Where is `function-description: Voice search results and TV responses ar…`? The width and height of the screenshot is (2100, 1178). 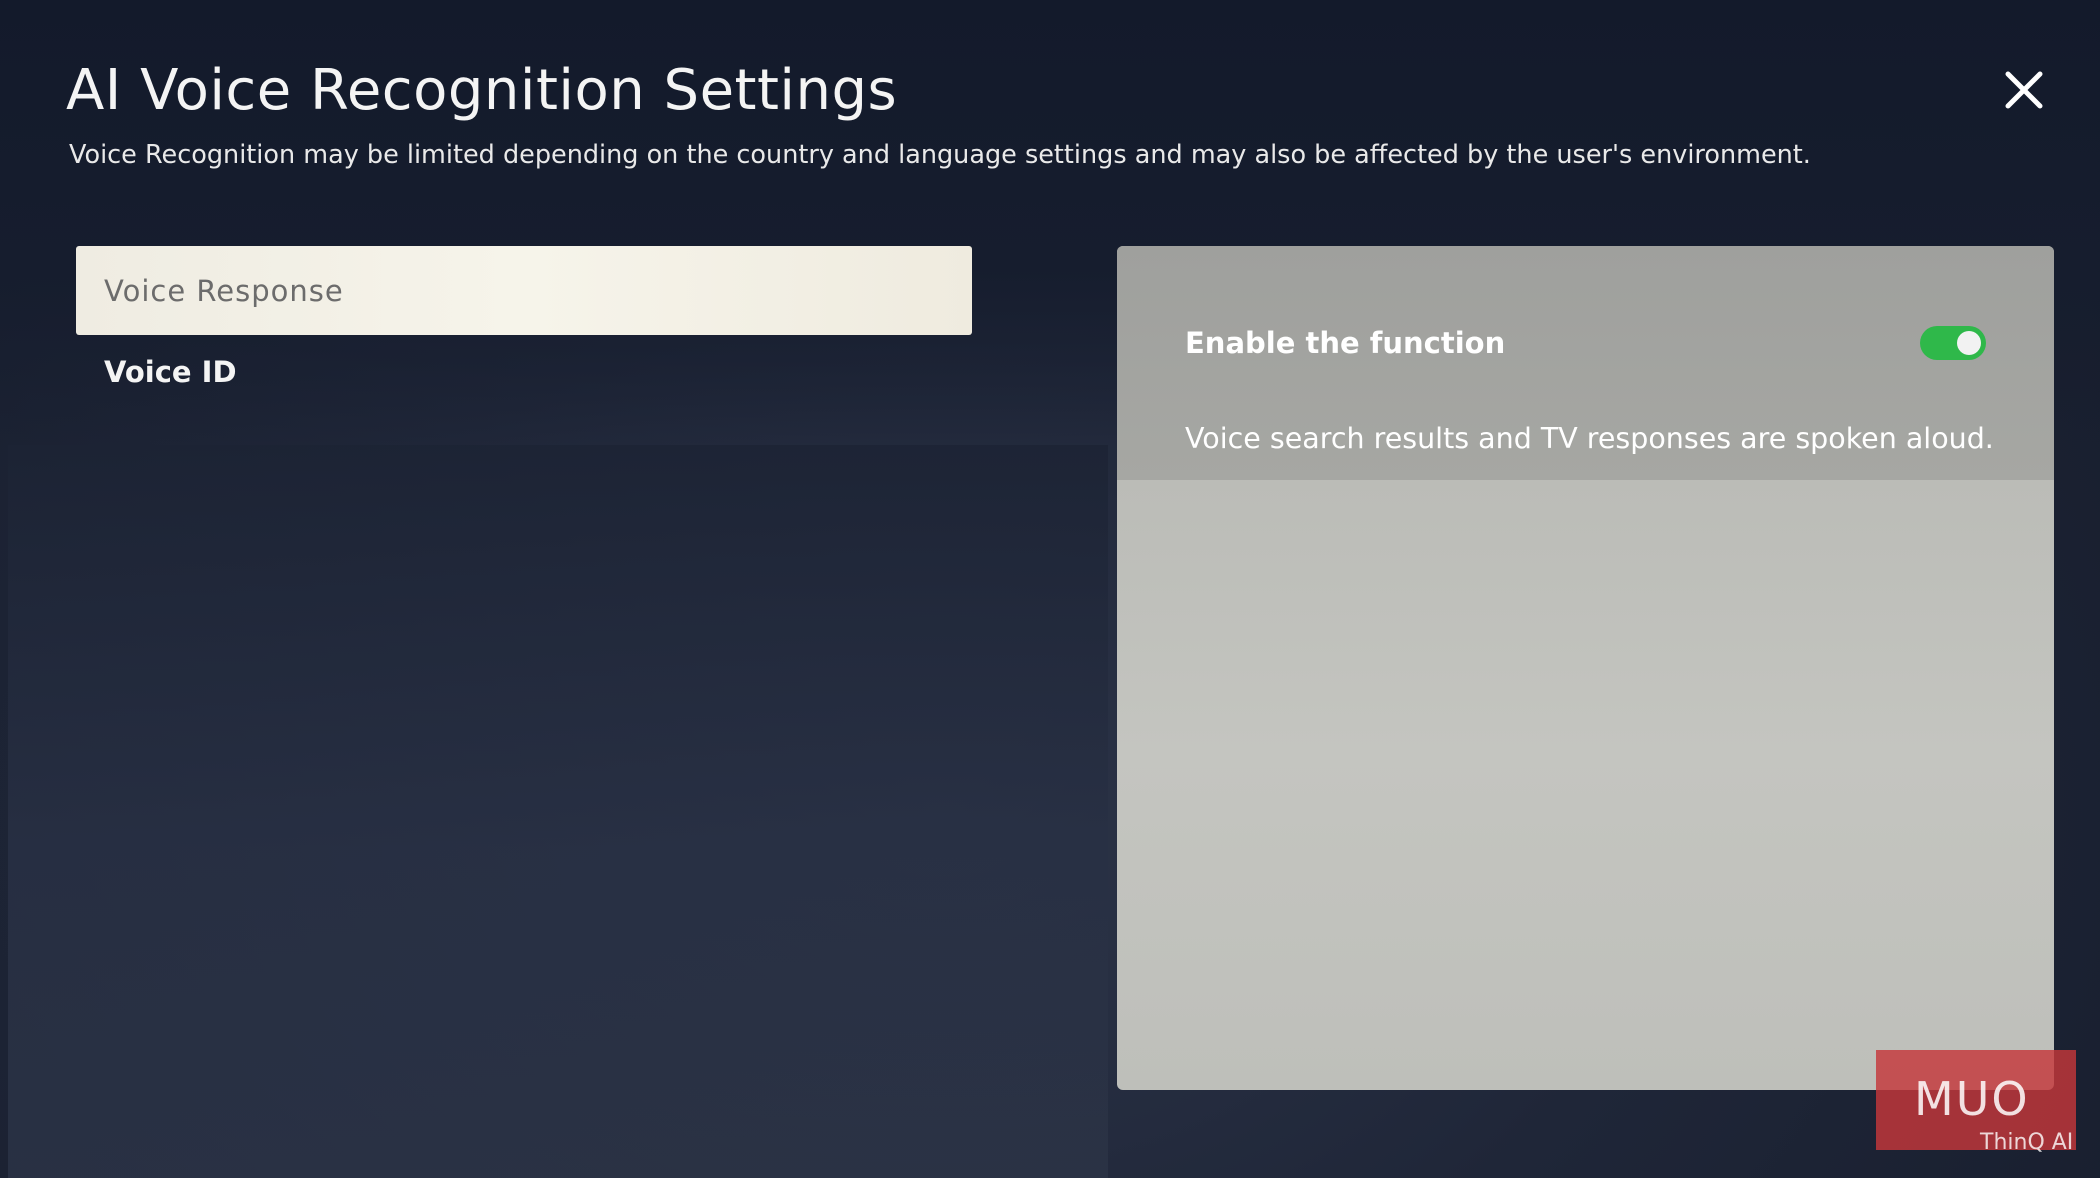 function-description: Voice search results and TV responses ar… is located at coordinates (1589, 438).